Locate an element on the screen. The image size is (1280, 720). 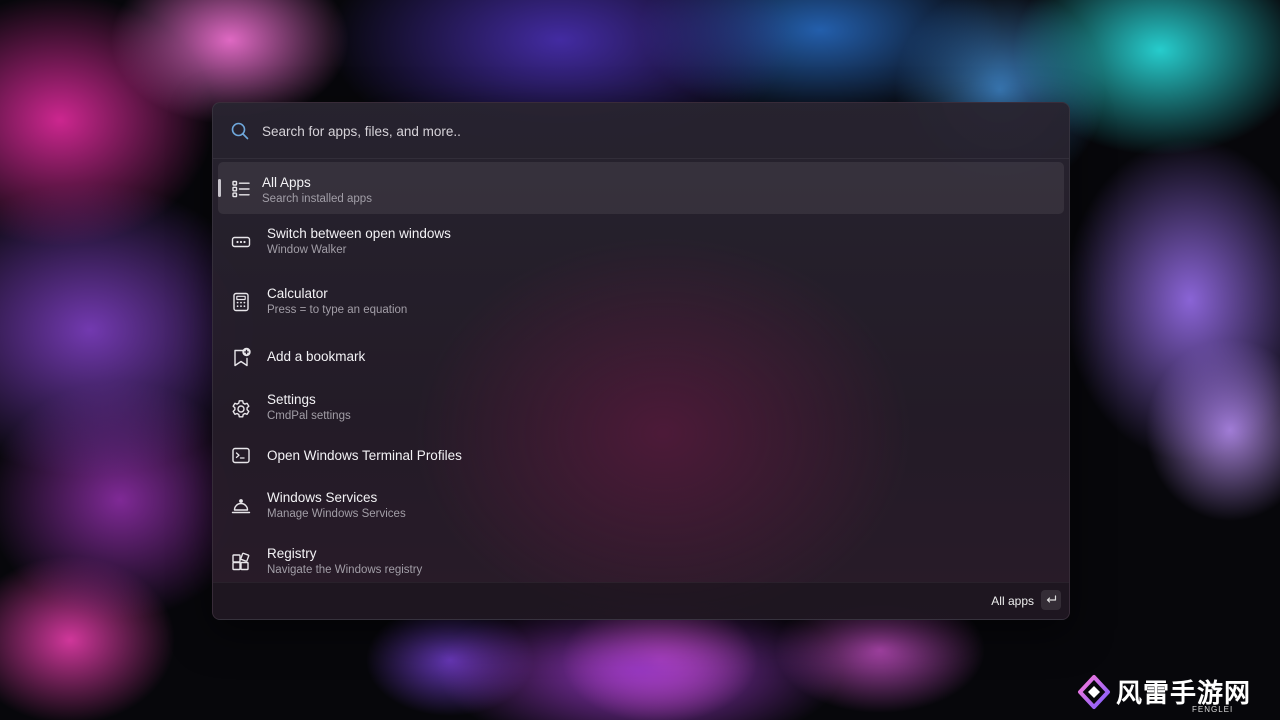
command-bar: All apps is located at coordinates (641, 600).